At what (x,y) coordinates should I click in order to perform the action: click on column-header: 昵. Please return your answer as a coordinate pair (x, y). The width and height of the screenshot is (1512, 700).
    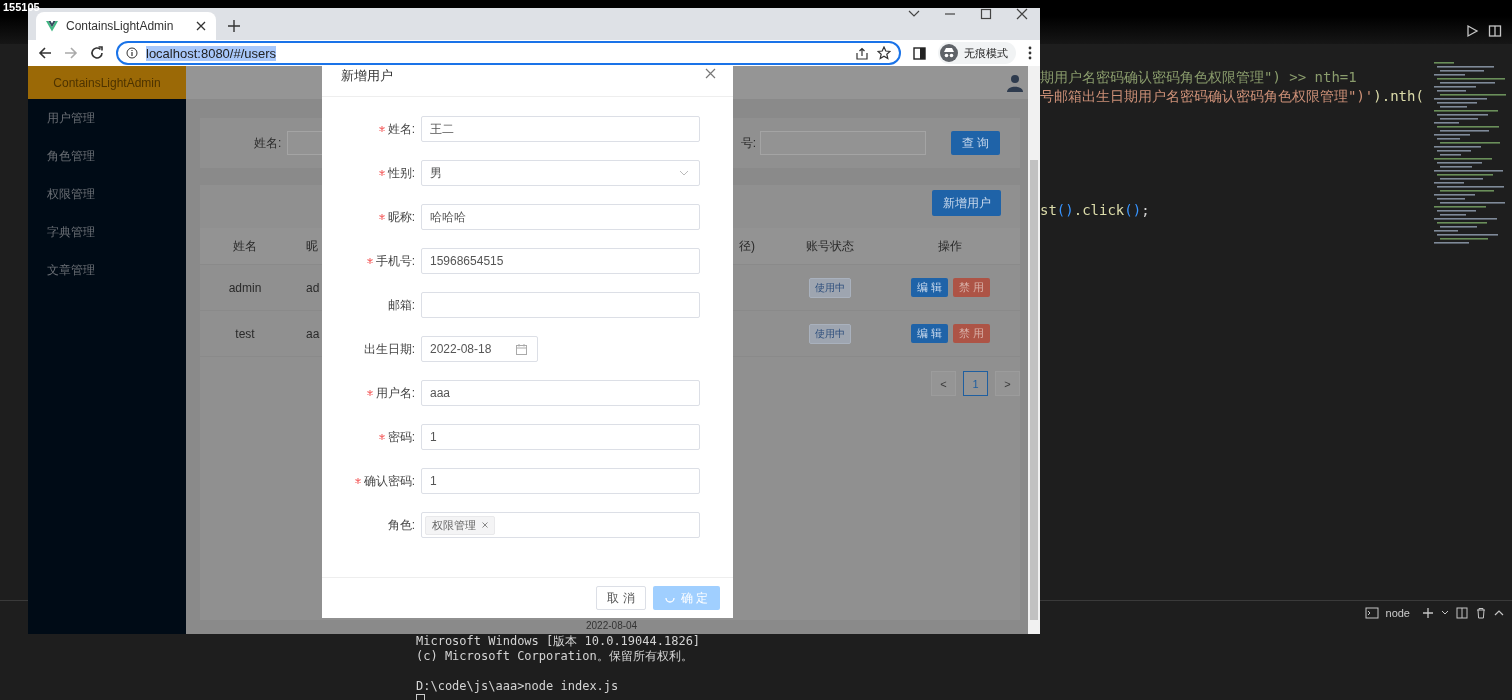
    Looking at the image, I should click on (312, 246).